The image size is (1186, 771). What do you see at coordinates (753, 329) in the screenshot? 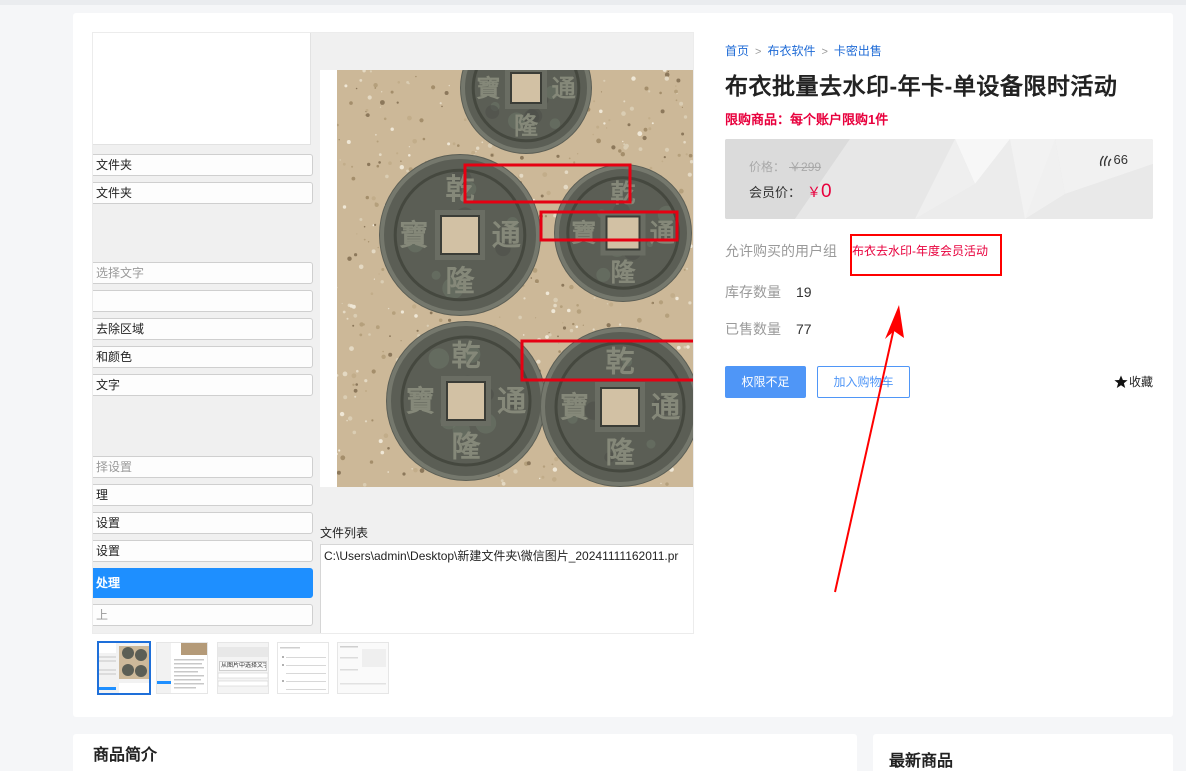
I see `sold-label: 已售数量` at bounding box center [753, 329].